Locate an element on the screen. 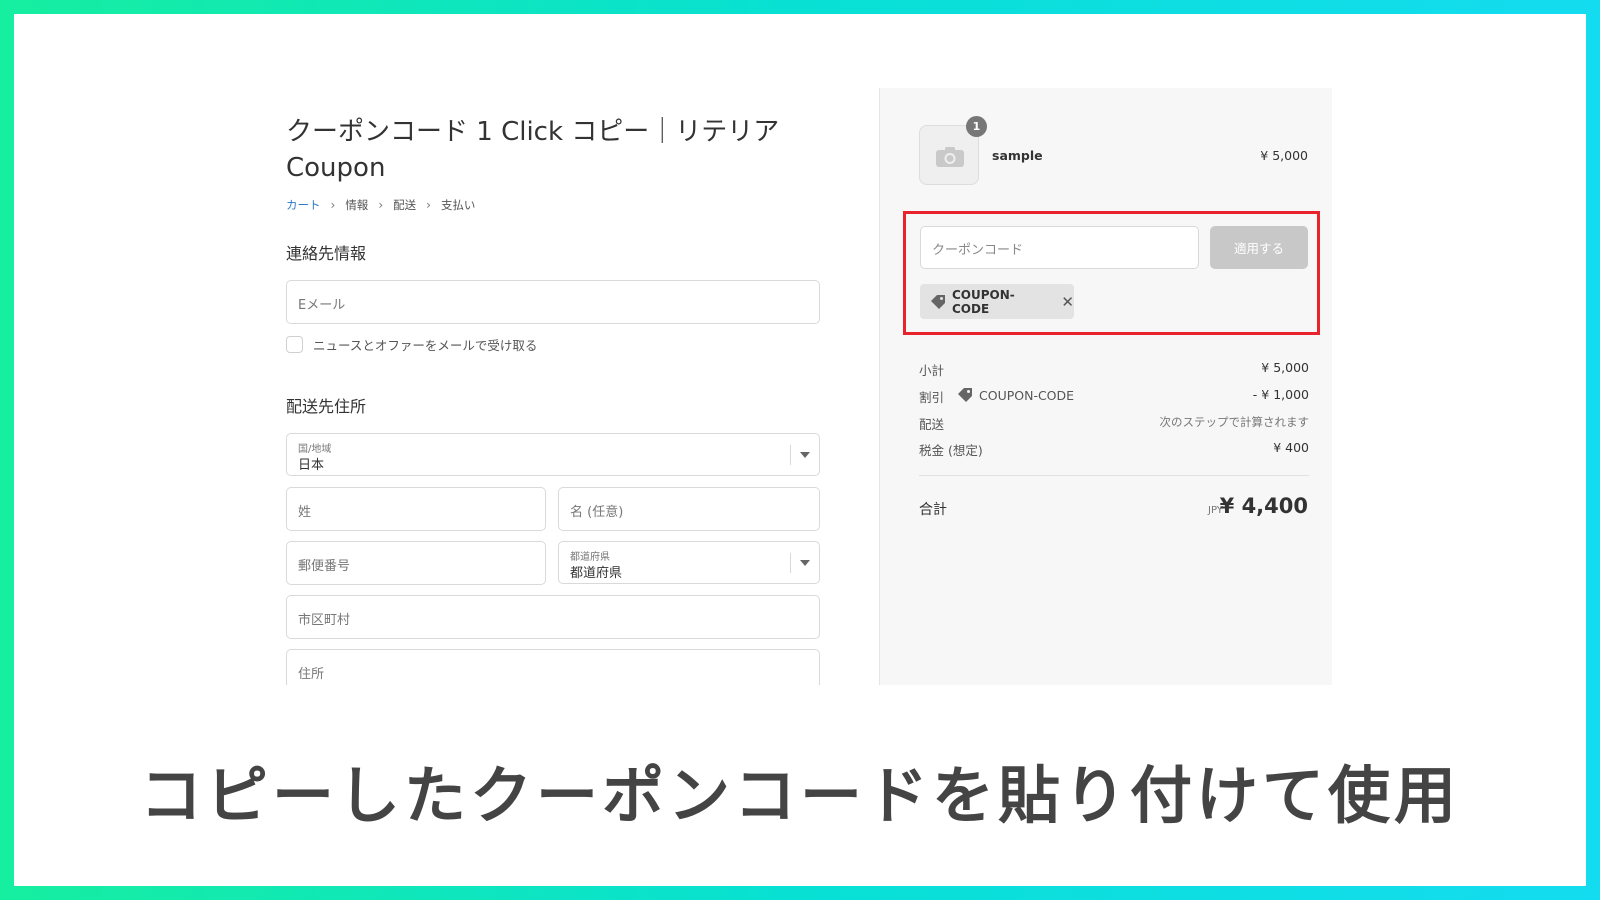 This screenshot has width=1600, height=900. camera-icon is located at coordinates (950, 159).